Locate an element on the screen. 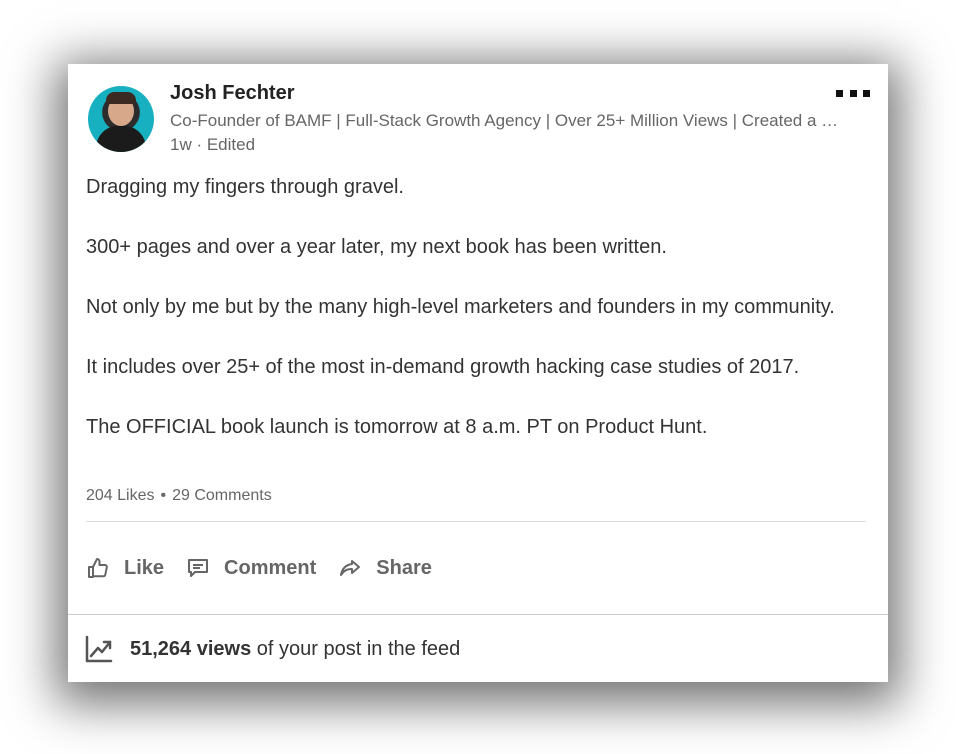 The width and height of the screenshot is (956, 754). post-stats: 204 Likes • 29 Comments is located at coordinates (179, 496).